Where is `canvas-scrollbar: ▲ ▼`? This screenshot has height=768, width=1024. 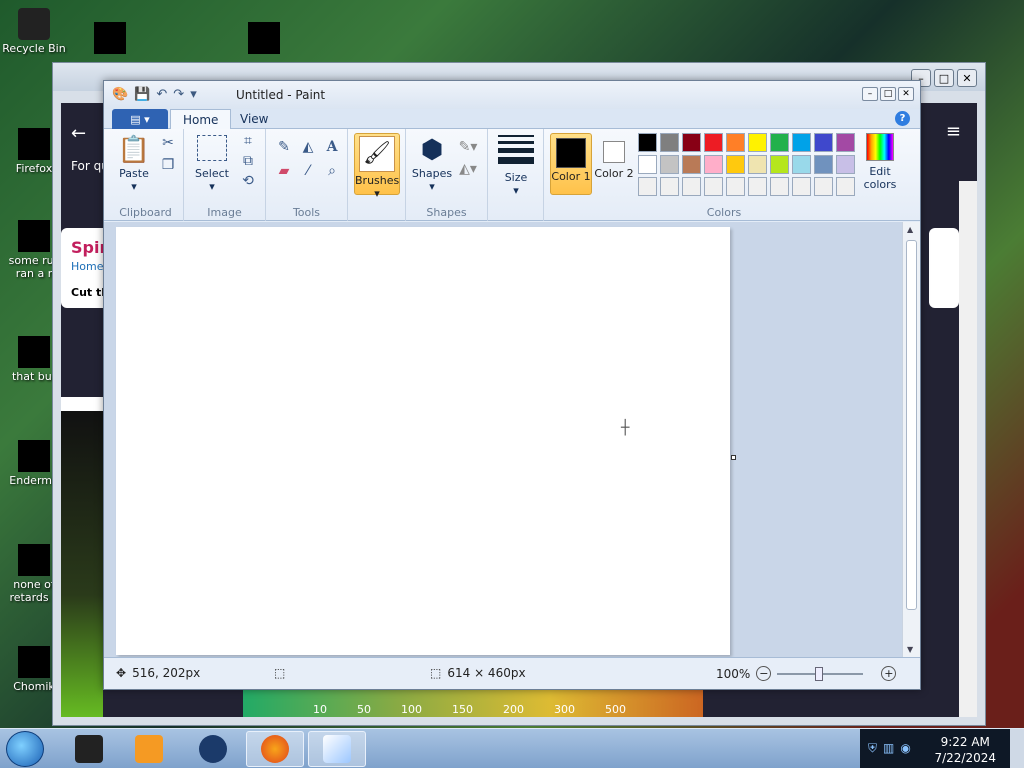
canvas-scrollbar: ▲ ▼ is located at coordinates (911, 439).